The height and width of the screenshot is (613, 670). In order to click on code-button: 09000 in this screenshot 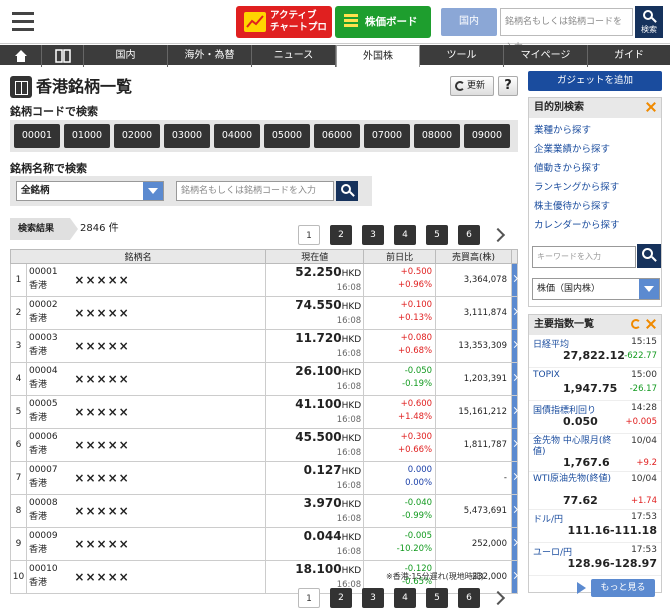, I will do `click(487, 136)`.